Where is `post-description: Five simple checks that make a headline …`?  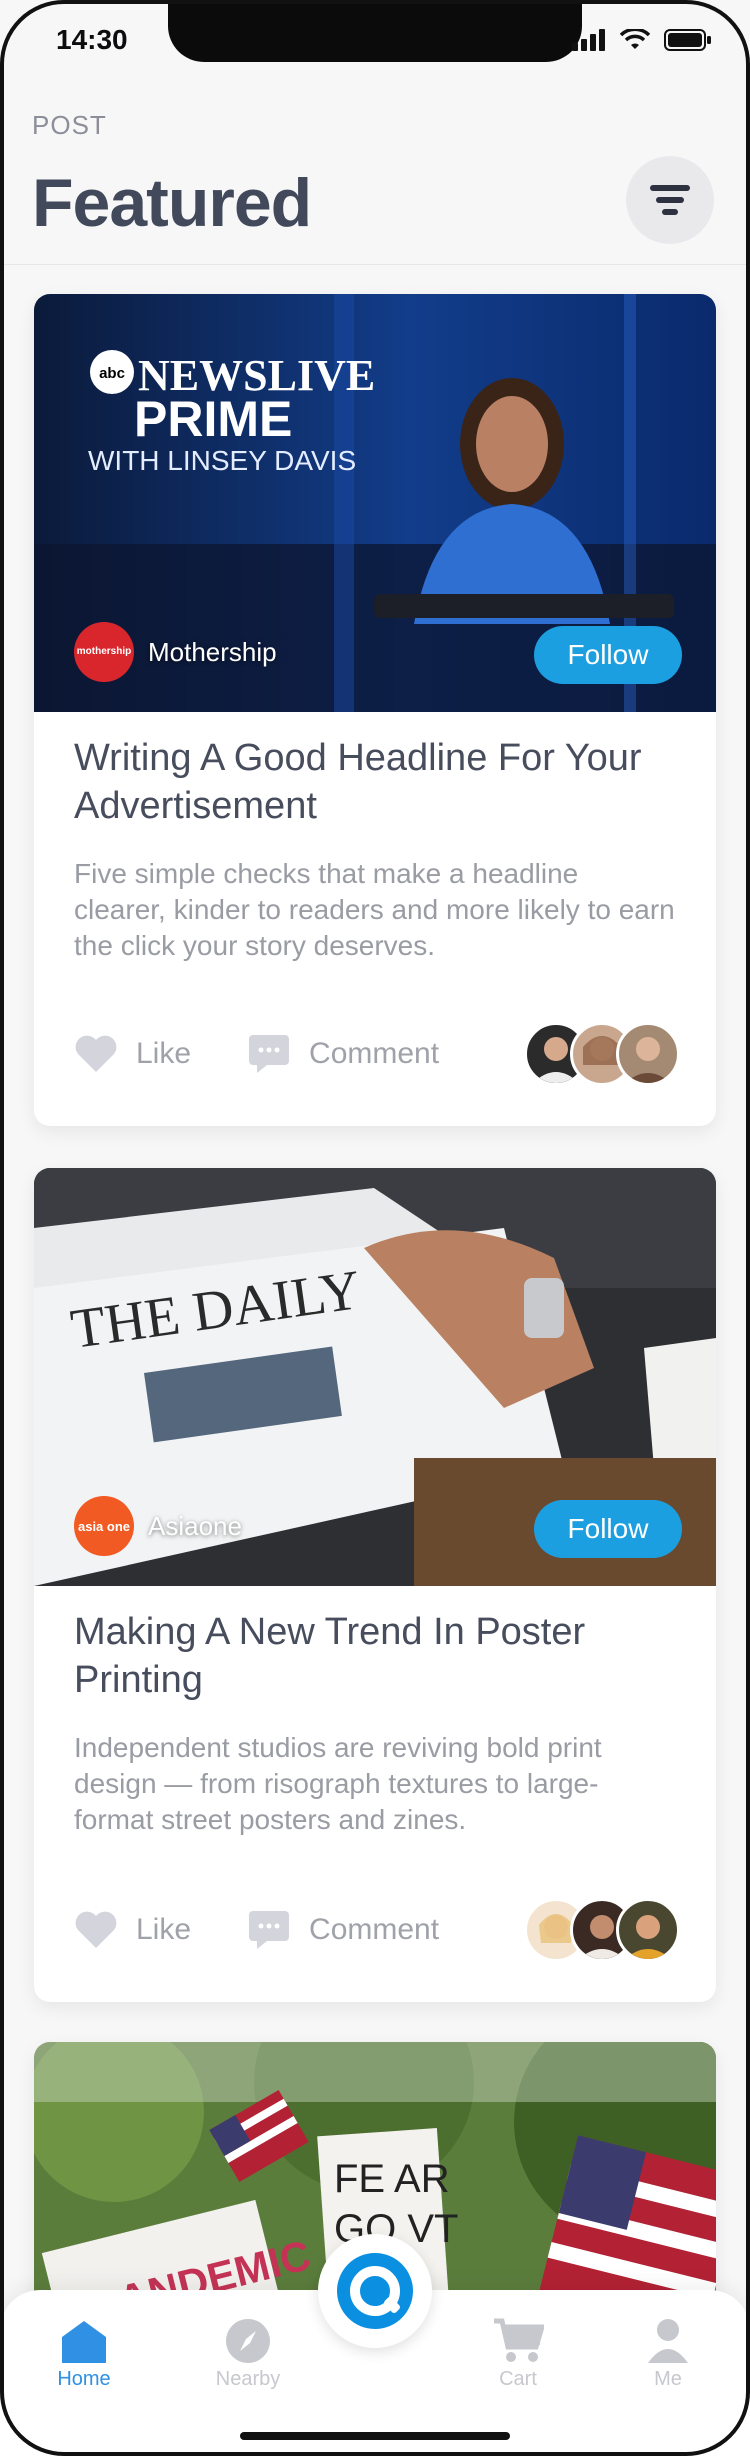
post-description: Five simple checks that make a headline … is located at coordinates (374, 909).